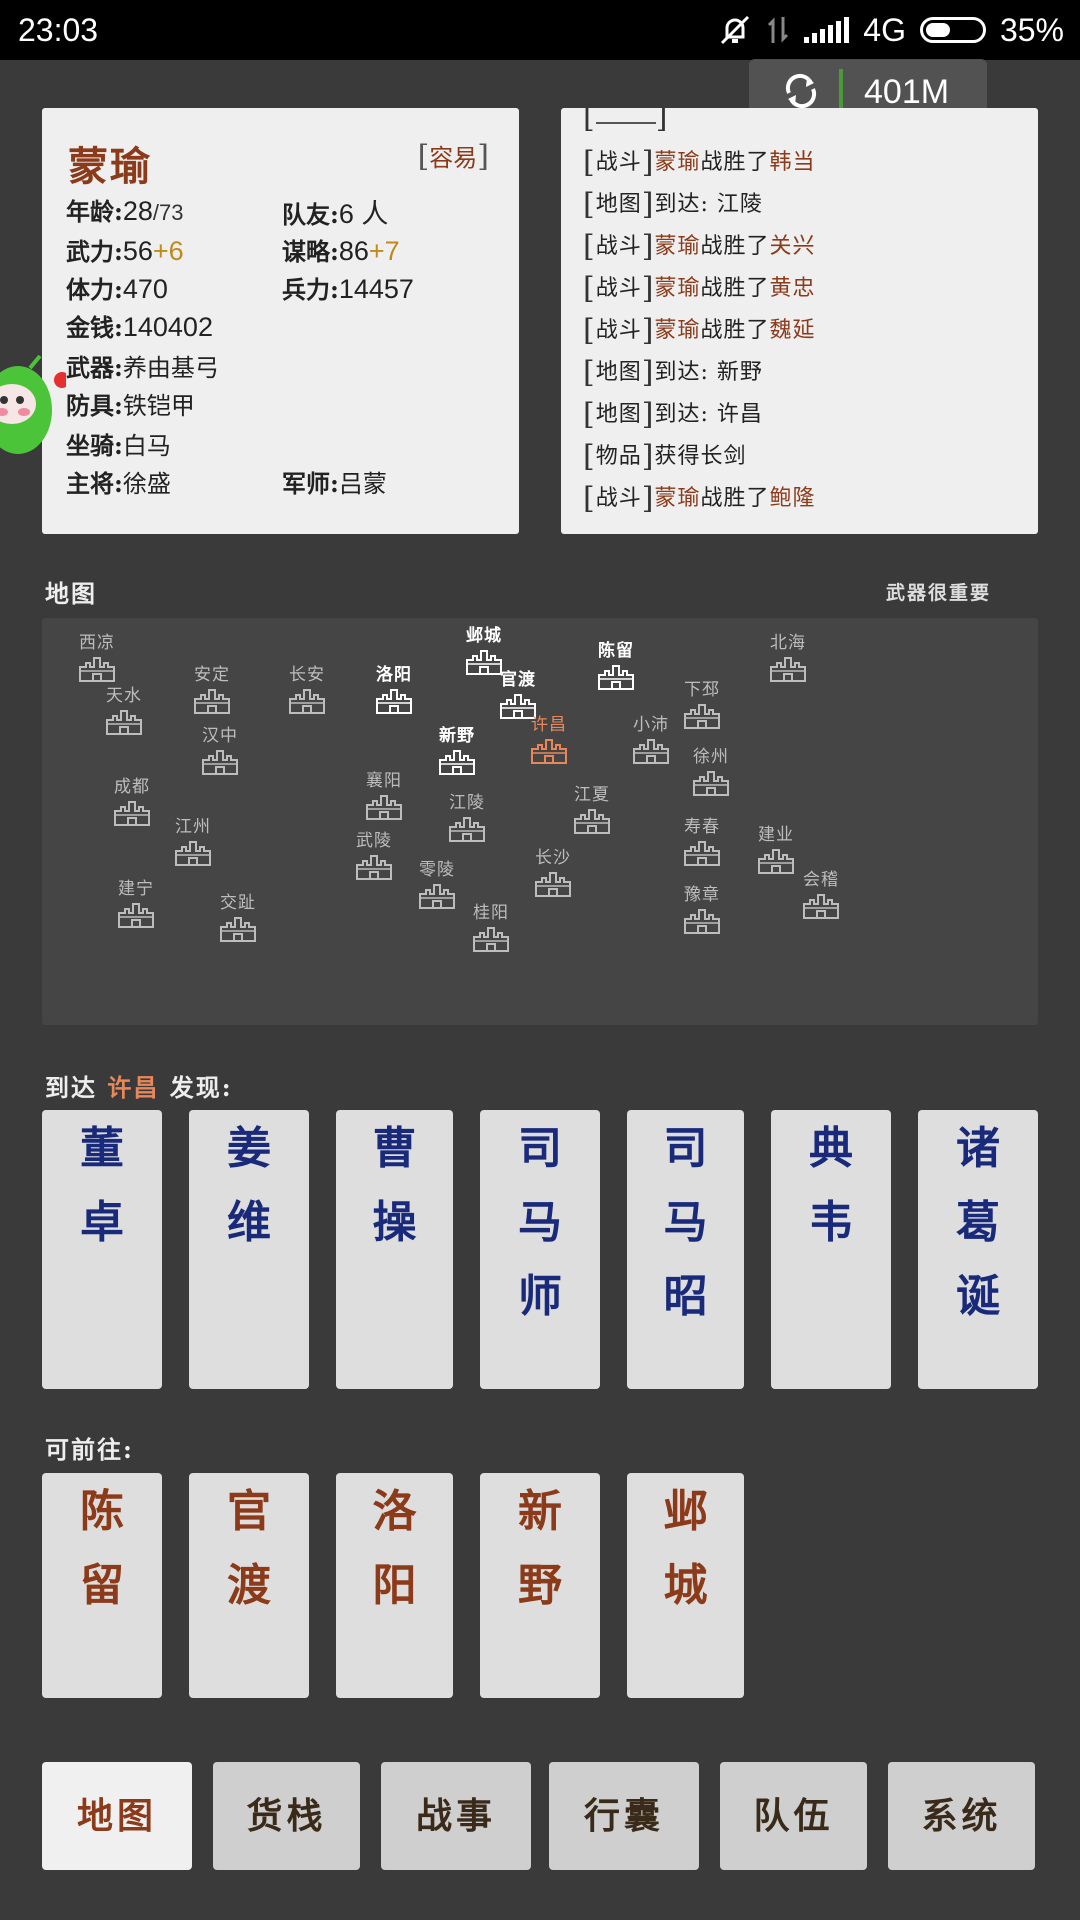  Describe the element at coordinates (249, 1148) in the screenshot. I see `person-name-char: 姜` at that location.